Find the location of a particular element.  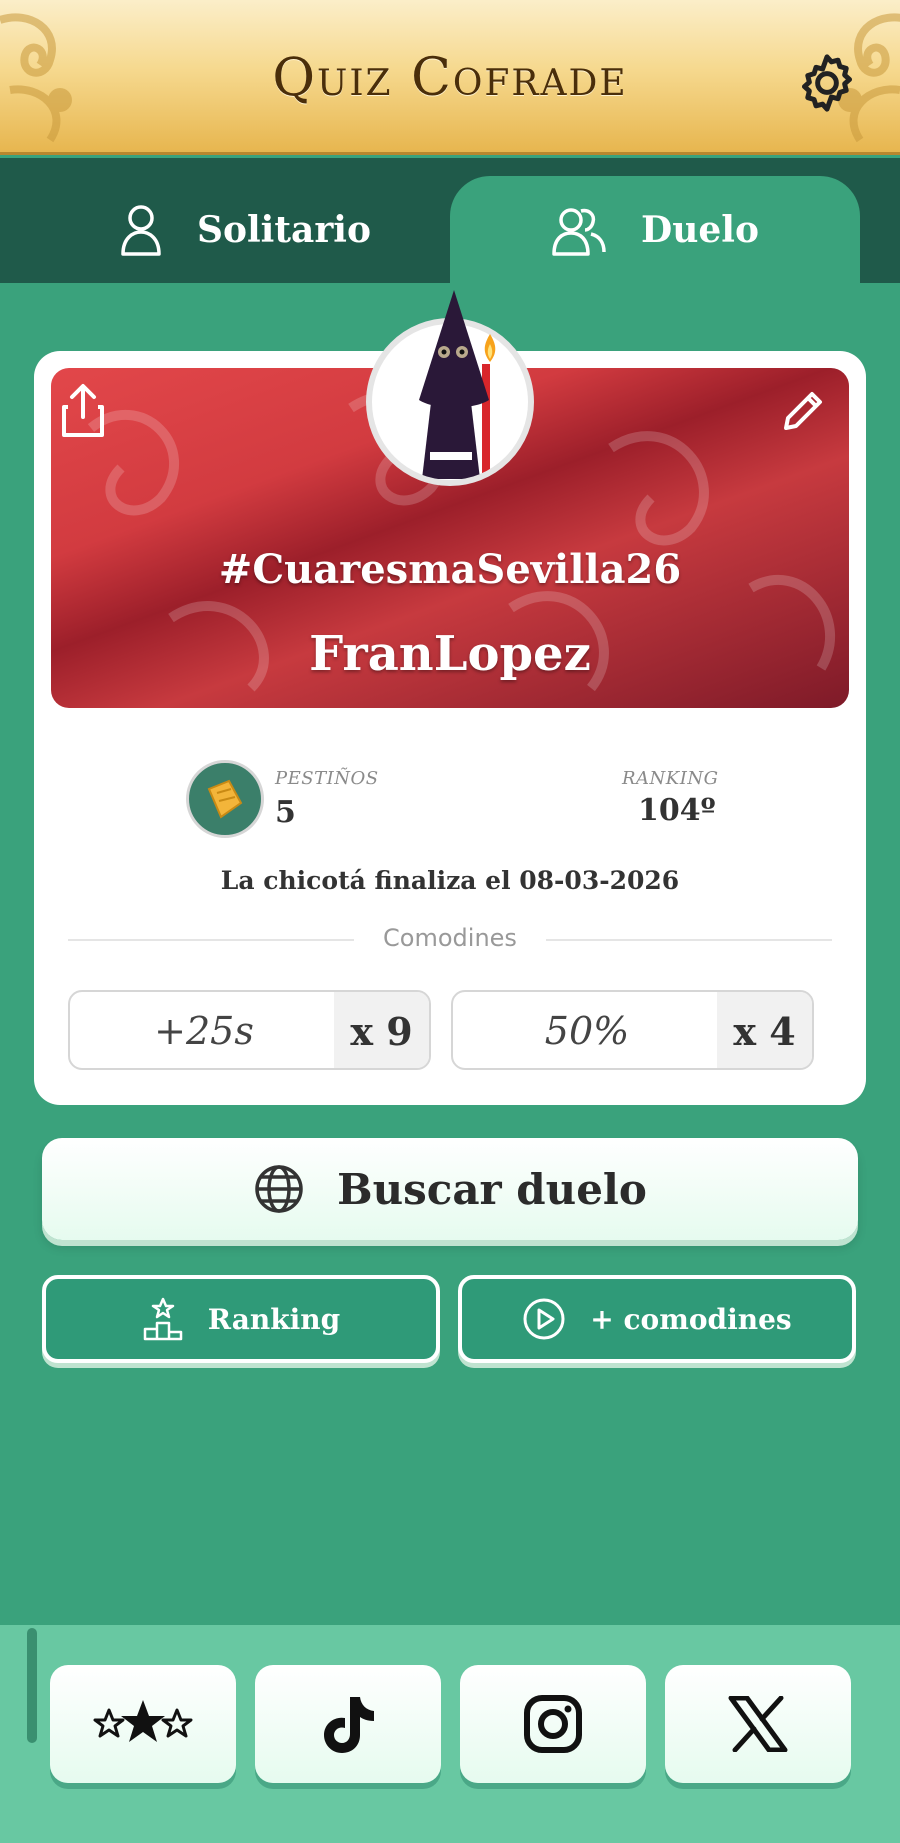

search-duel-label: Buscar duelo is located at coordinates (492, 1189).